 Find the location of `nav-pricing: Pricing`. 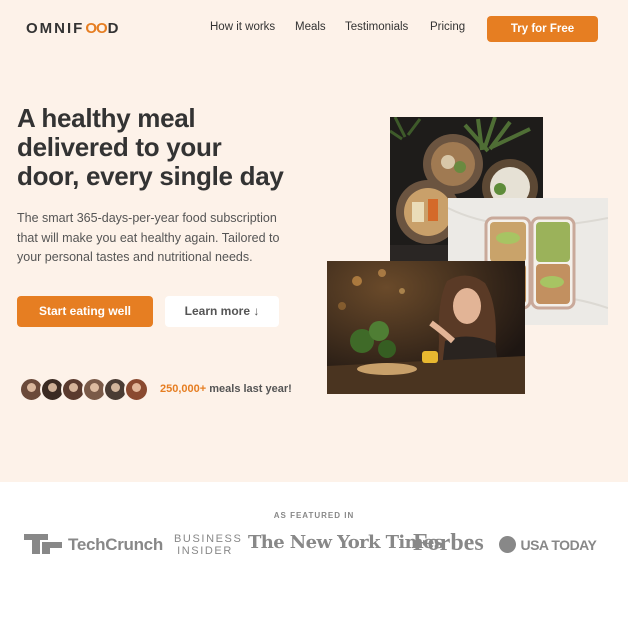

nav-pricing: Pricing is located at coordinates (447, 27).